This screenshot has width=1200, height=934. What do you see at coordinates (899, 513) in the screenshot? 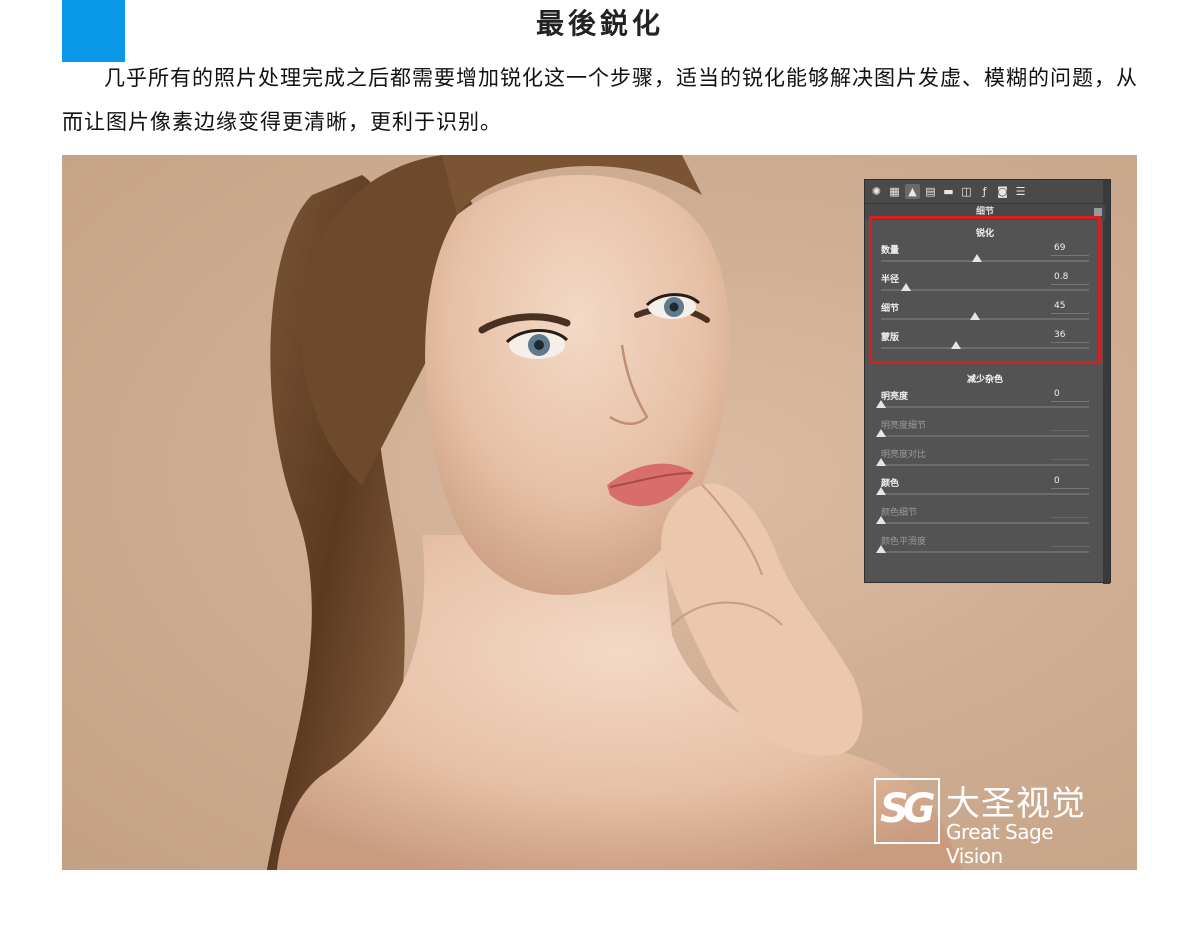
I see `noise-slider-label: 颜色细节` at bounding box center [899, 513].